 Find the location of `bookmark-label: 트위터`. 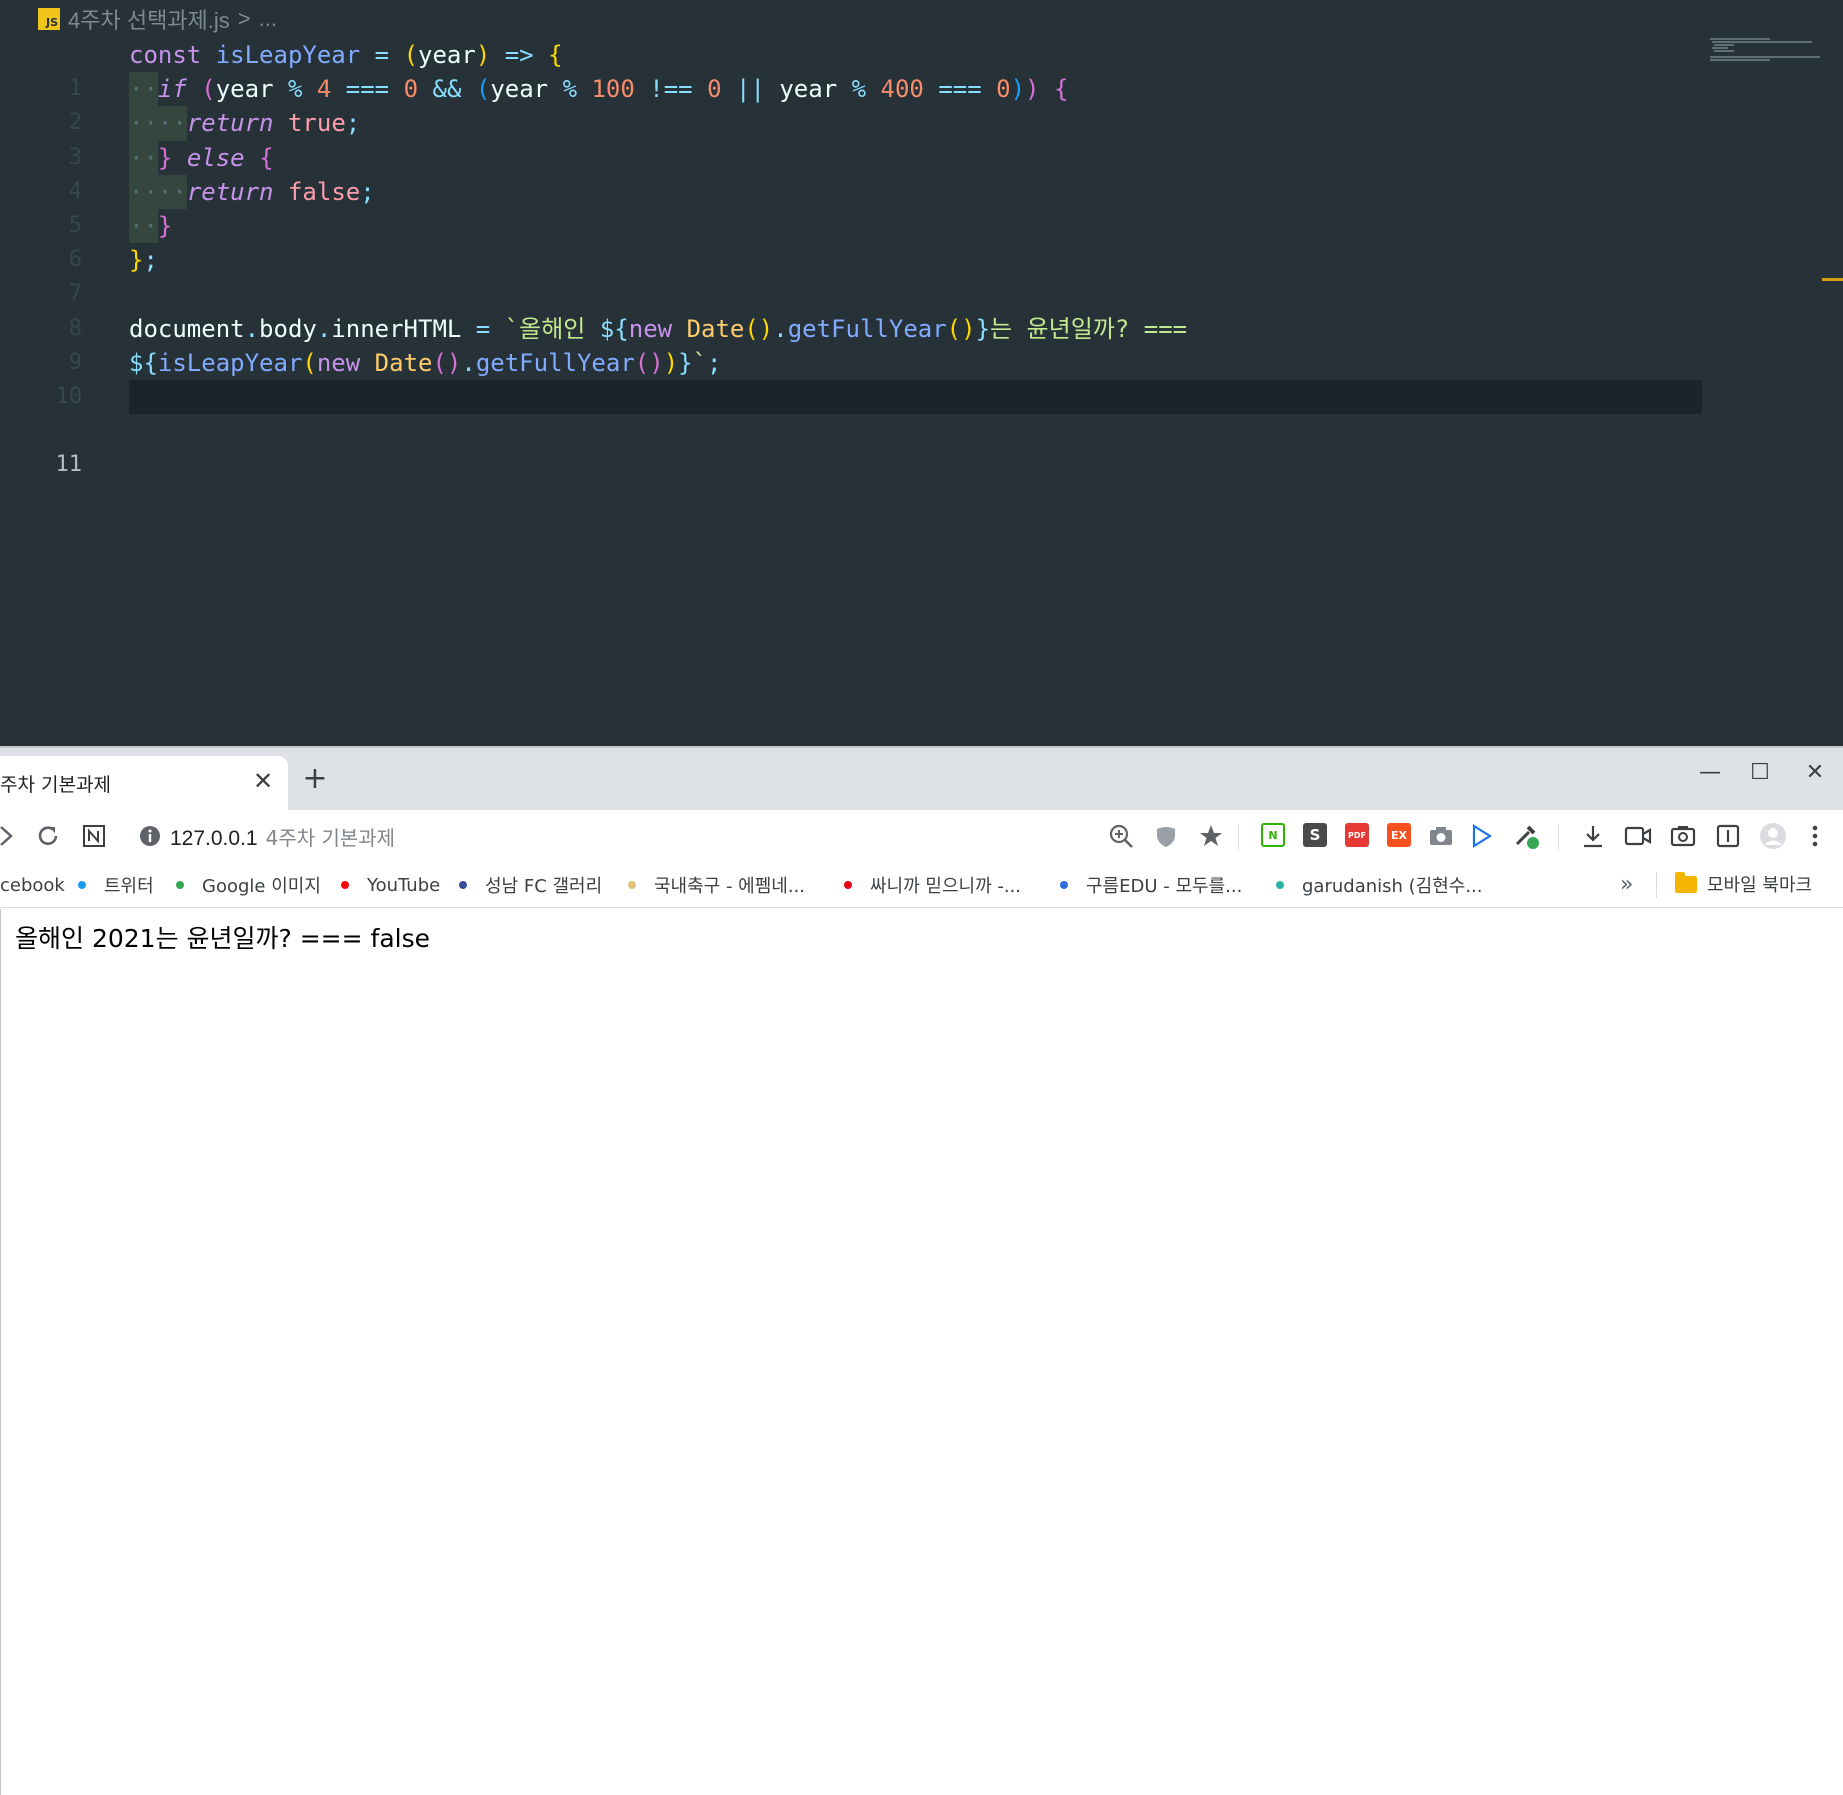

bookmark-label: 트위터 is located at coordinates (129, 886).